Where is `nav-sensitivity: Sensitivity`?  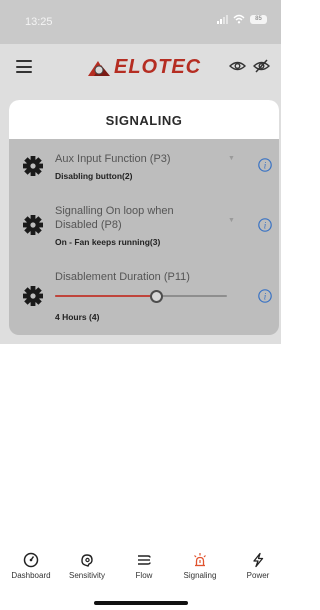
nav-sensitivity: Sensitivity is located at coordinates (87, 566).